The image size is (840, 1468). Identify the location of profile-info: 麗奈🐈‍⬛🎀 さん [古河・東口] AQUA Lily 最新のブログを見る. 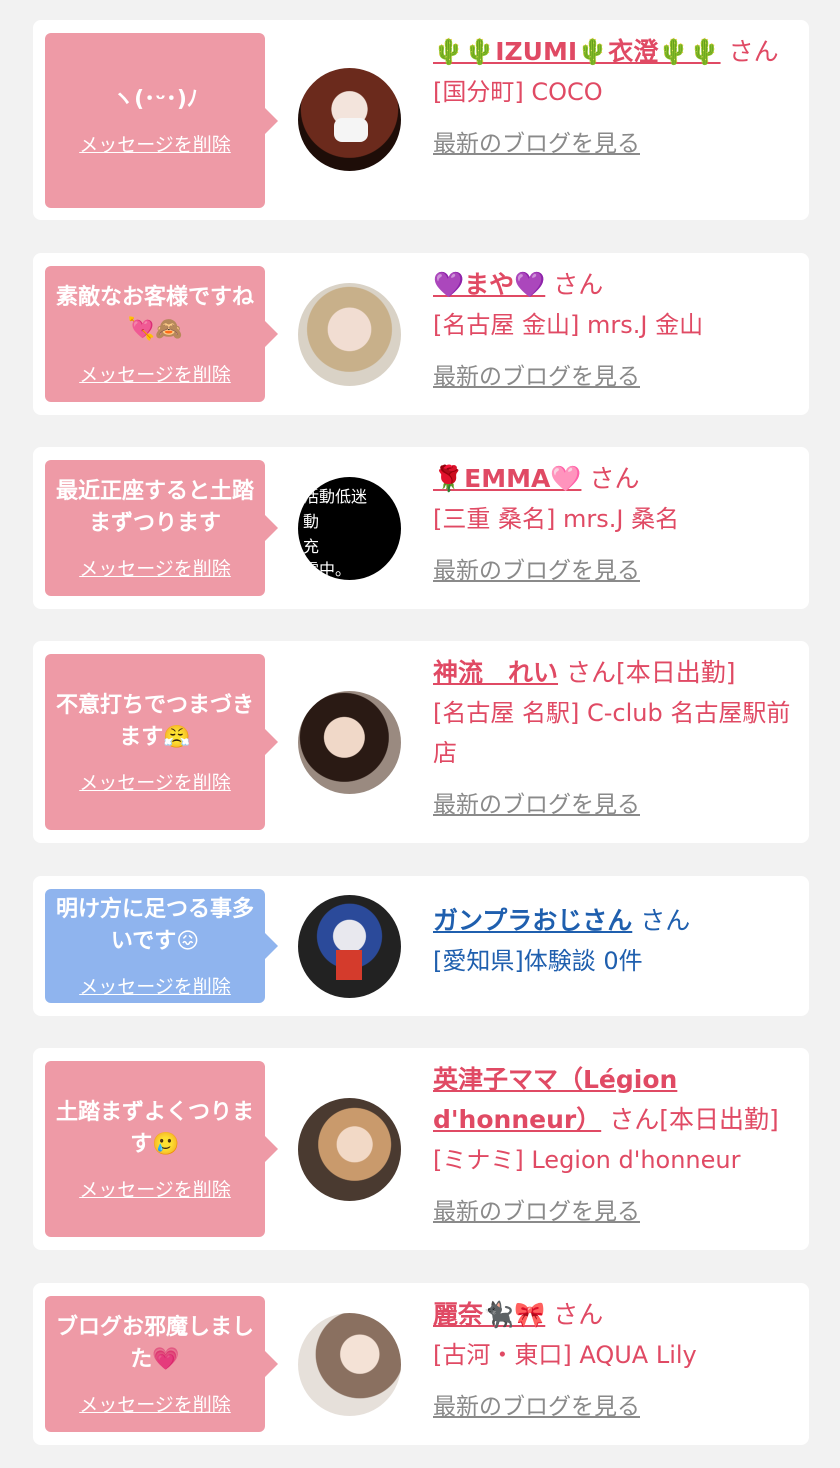
(613, 1358).